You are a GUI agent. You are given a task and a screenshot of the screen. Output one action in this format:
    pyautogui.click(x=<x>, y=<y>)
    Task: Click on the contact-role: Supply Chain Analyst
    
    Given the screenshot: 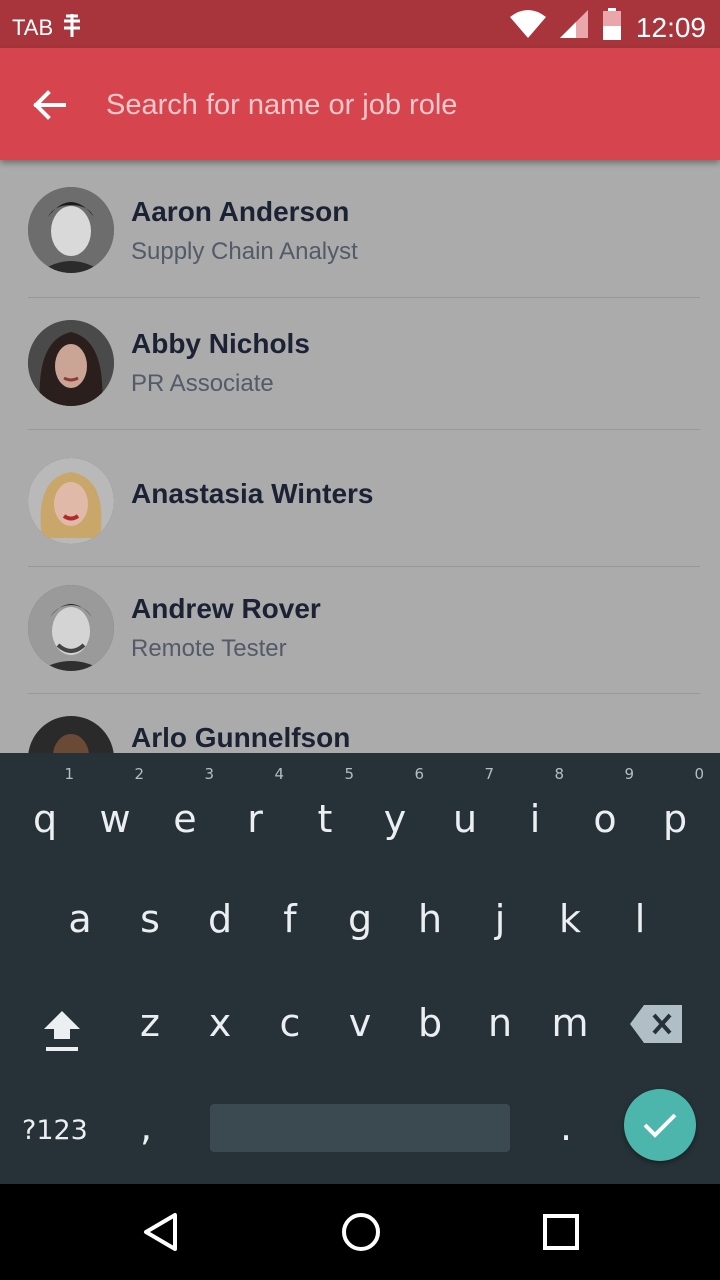 What is the action you would take?
    pyautogui.click(x=244, y=251)
    